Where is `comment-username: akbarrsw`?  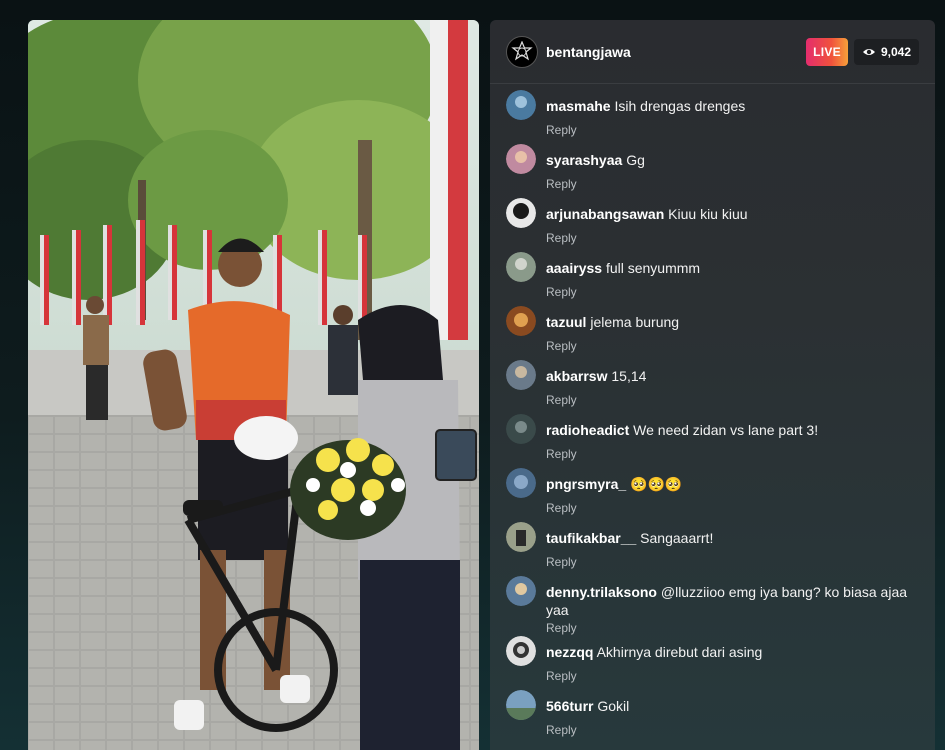
comment-username: akbarrsw is located at coordinates (576, 376).